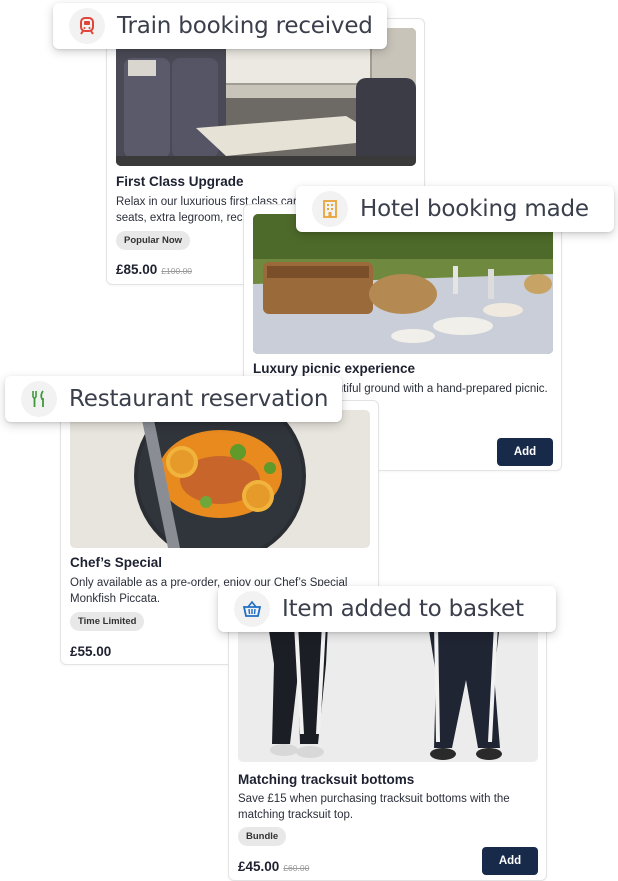 Image resolution: width=618 pixels, height=881 pixels. Describe the element at coordinates (180, 181) in the screenshot. I see `card-title: First Class Upgrade` at that location.